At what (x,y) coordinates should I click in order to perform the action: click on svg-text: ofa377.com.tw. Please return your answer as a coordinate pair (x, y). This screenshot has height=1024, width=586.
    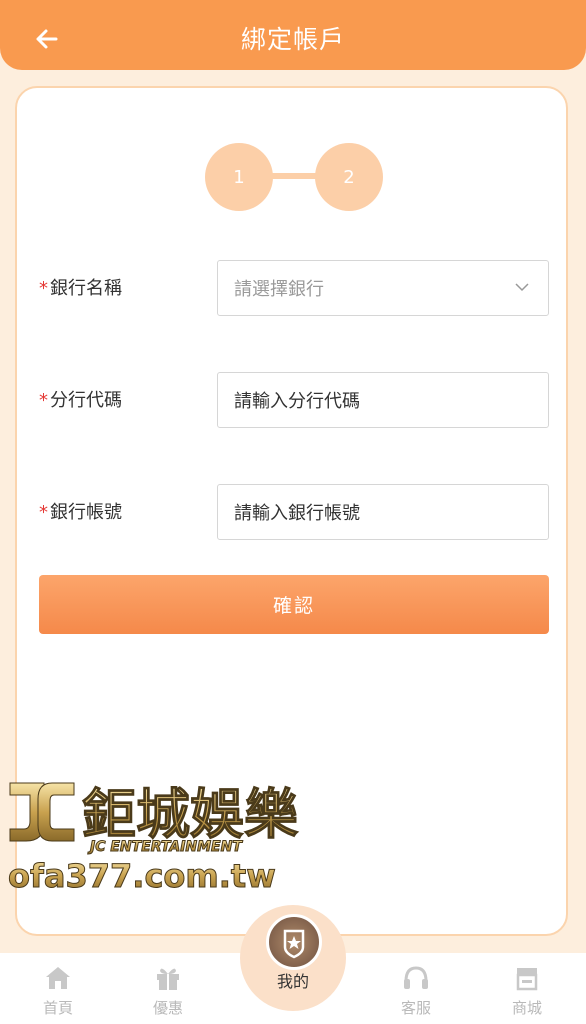
    Looking at the image, I should click on (142, 876).